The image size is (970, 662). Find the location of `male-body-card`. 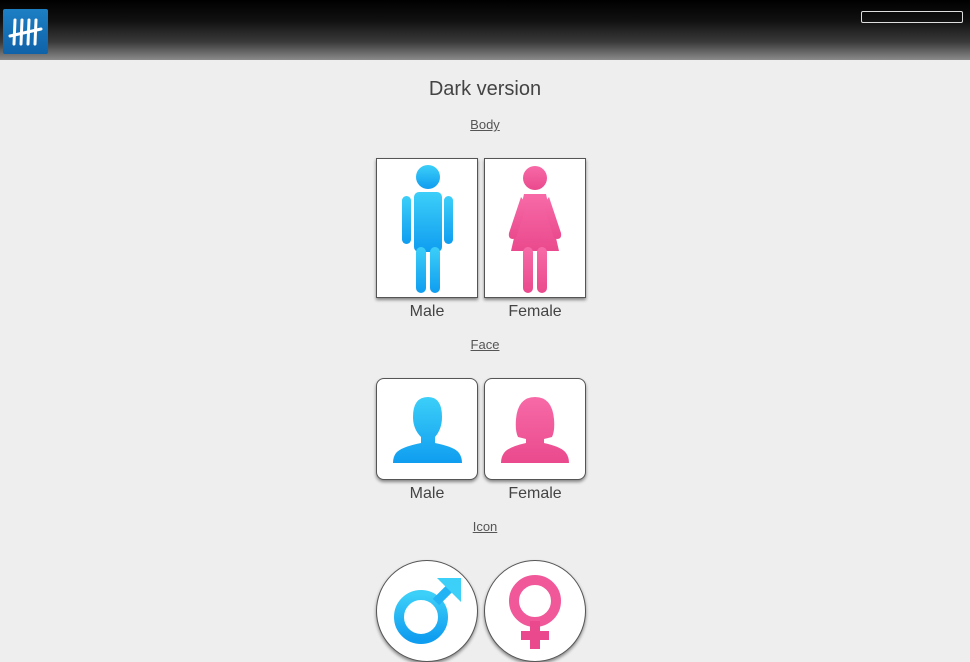

male-body-card is located at coordinates (427, 228).